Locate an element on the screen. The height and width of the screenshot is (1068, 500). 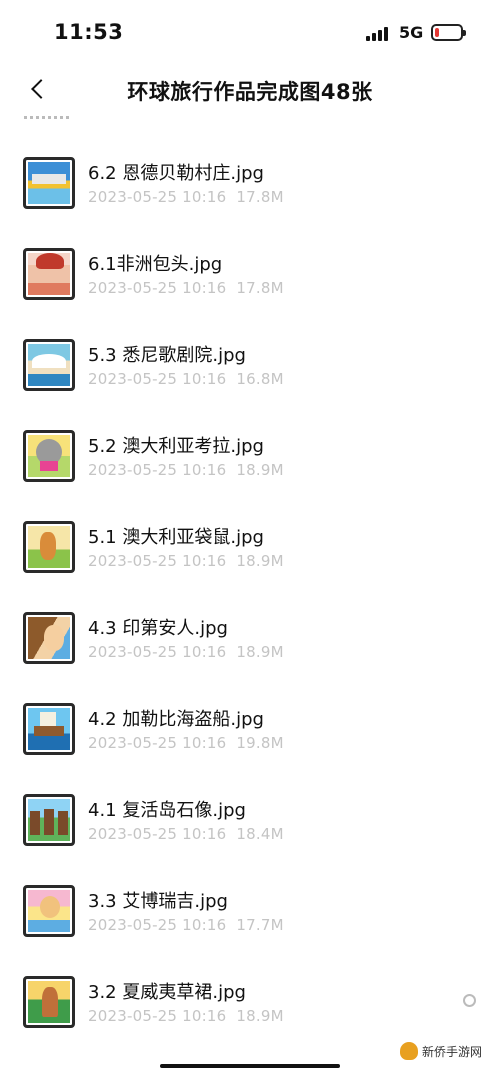
list-item: 4.1 复活岛石像.jpg 2023-05-25 10:16 18.4M is located at coordinates (250, 837).